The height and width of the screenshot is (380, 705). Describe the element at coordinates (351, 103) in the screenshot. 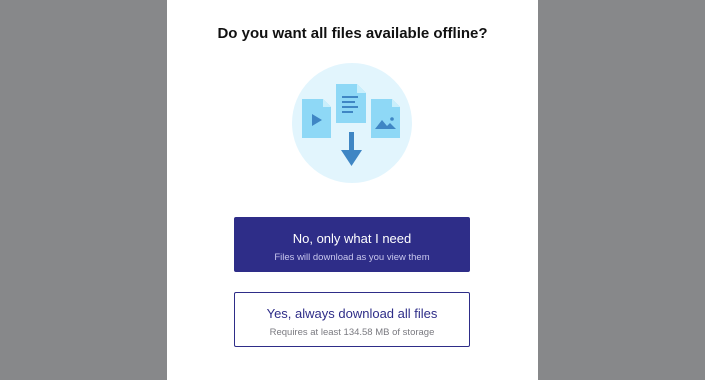

I see `document-file-icon` at that location.